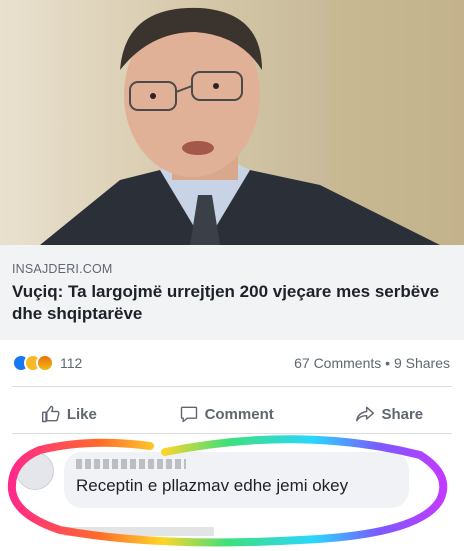 The height and width of the screenshot is (551, 464). I want to click on action-bar: Like Comment Share, so click(232, 414).